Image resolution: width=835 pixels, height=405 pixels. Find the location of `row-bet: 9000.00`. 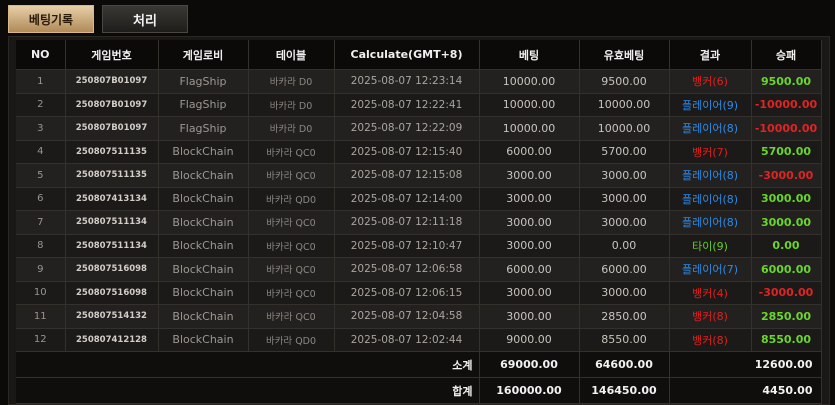

row-bet: 9000.00 is located at coordinates (529, 340).